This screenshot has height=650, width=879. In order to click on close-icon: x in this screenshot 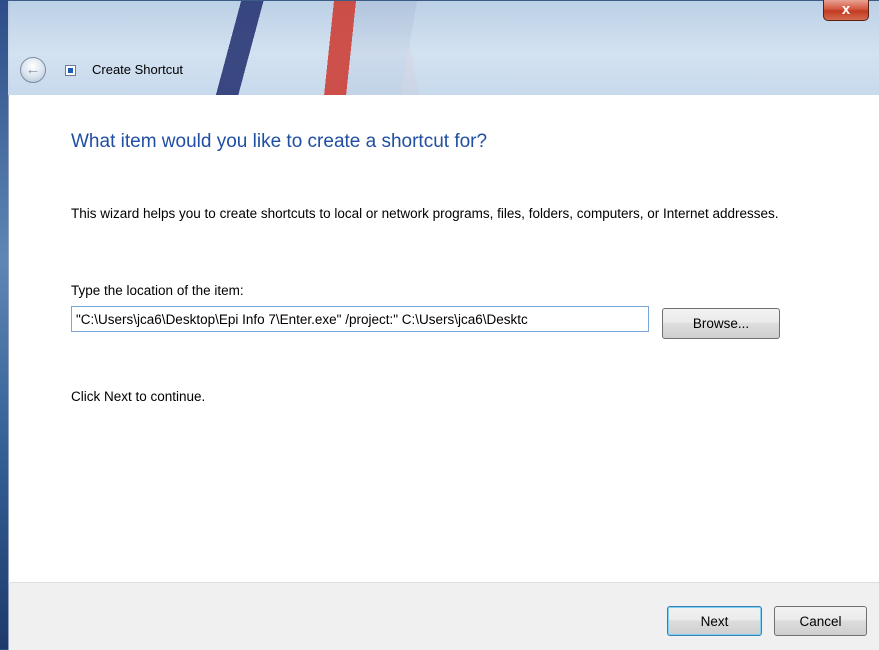, I will do `click(846, 9)`.